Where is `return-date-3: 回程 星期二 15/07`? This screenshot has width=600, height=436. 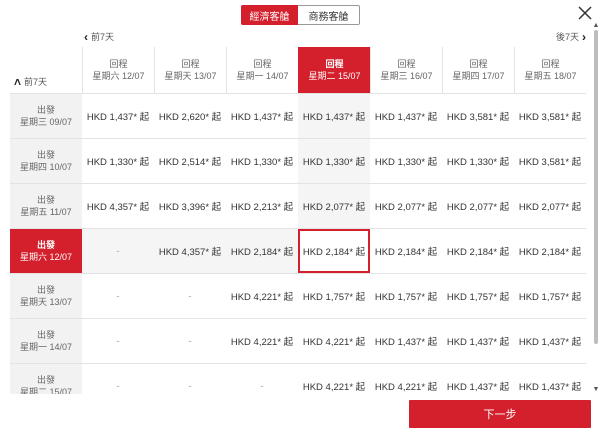 return-date-3: 回程 星期二 15/07 is located at coordinates (334, 70).